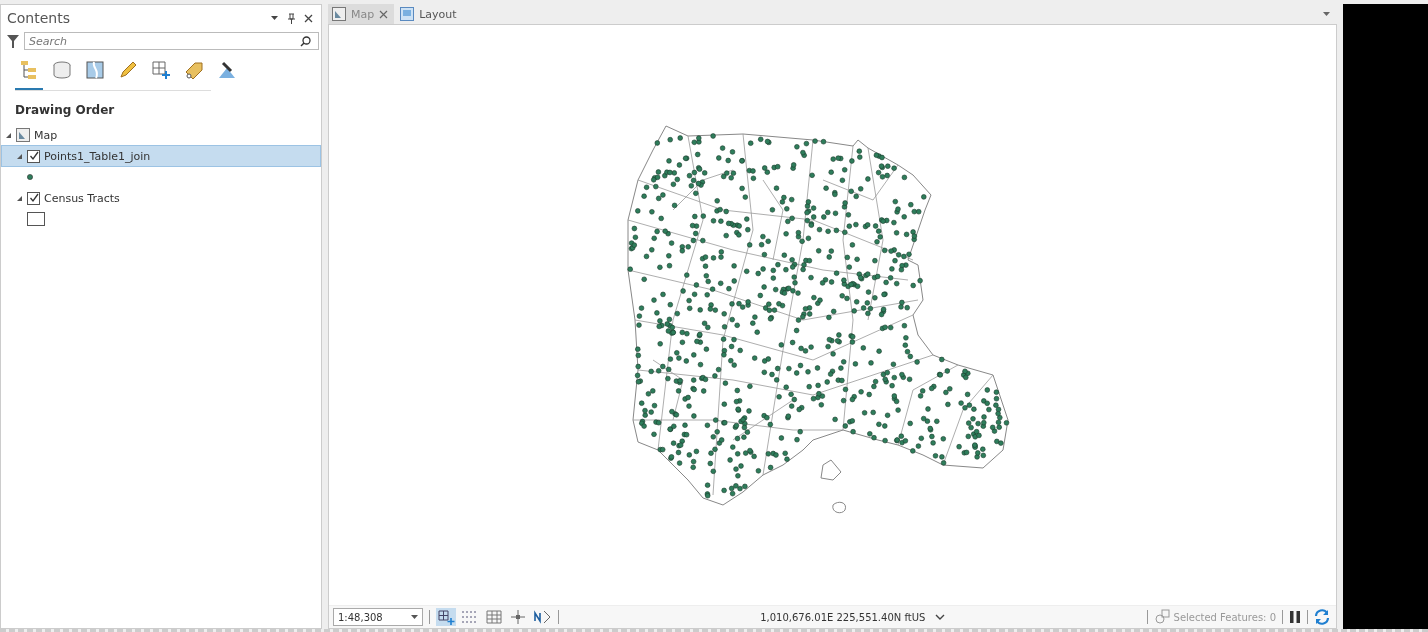 The image size is (1428, 632). Describe the element at coordinates (39, 18) in the screenshot. I see `pane-title: Contents` at that location.